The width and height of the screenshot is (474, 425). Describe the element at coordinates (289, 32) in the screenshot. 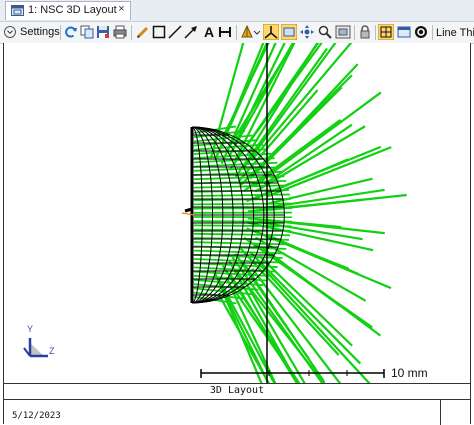

I see `fit-icon` at that location.